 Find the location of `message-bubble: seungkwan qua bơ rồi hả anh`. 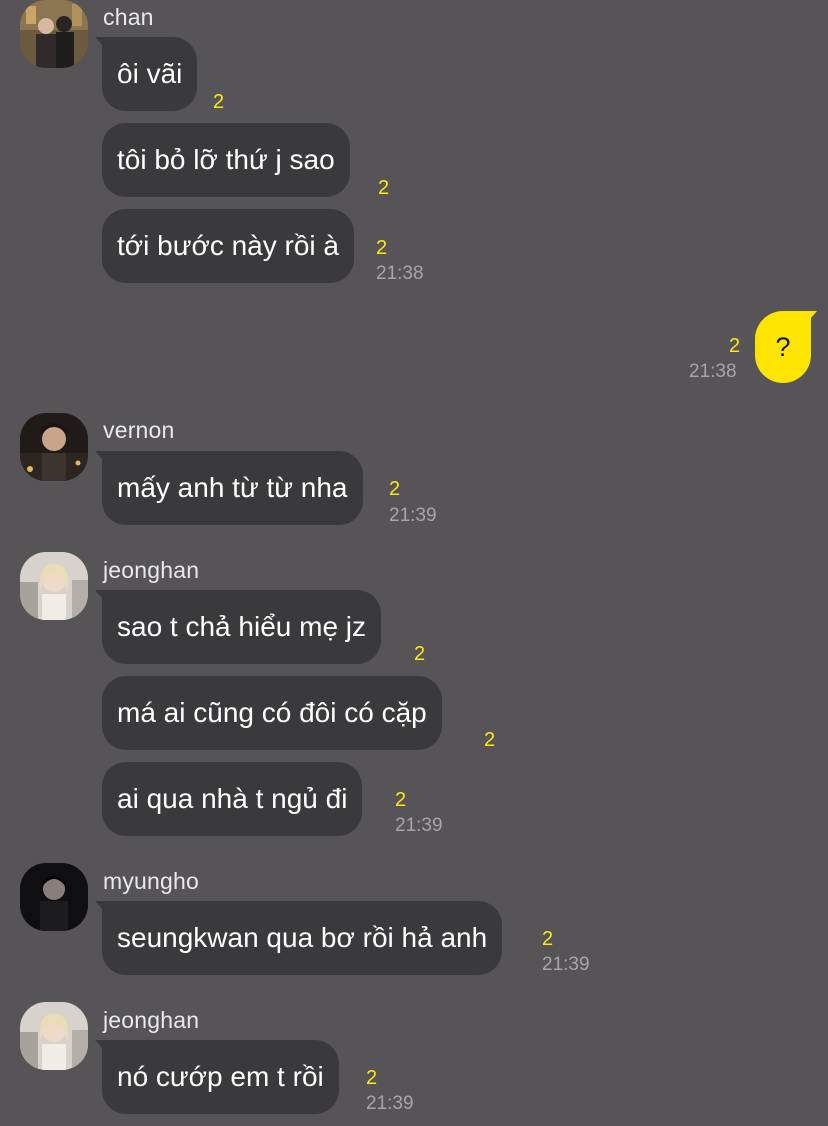

message-bubble: seungkwan qua bơ rồi hả anh is located at coordinates (302, 938).